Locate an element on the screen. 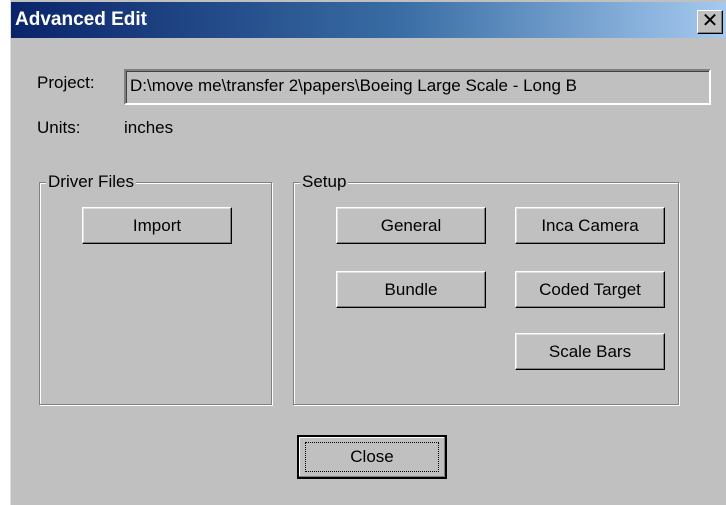  title-close-button: ✕ is located at coordinates (710, 22).